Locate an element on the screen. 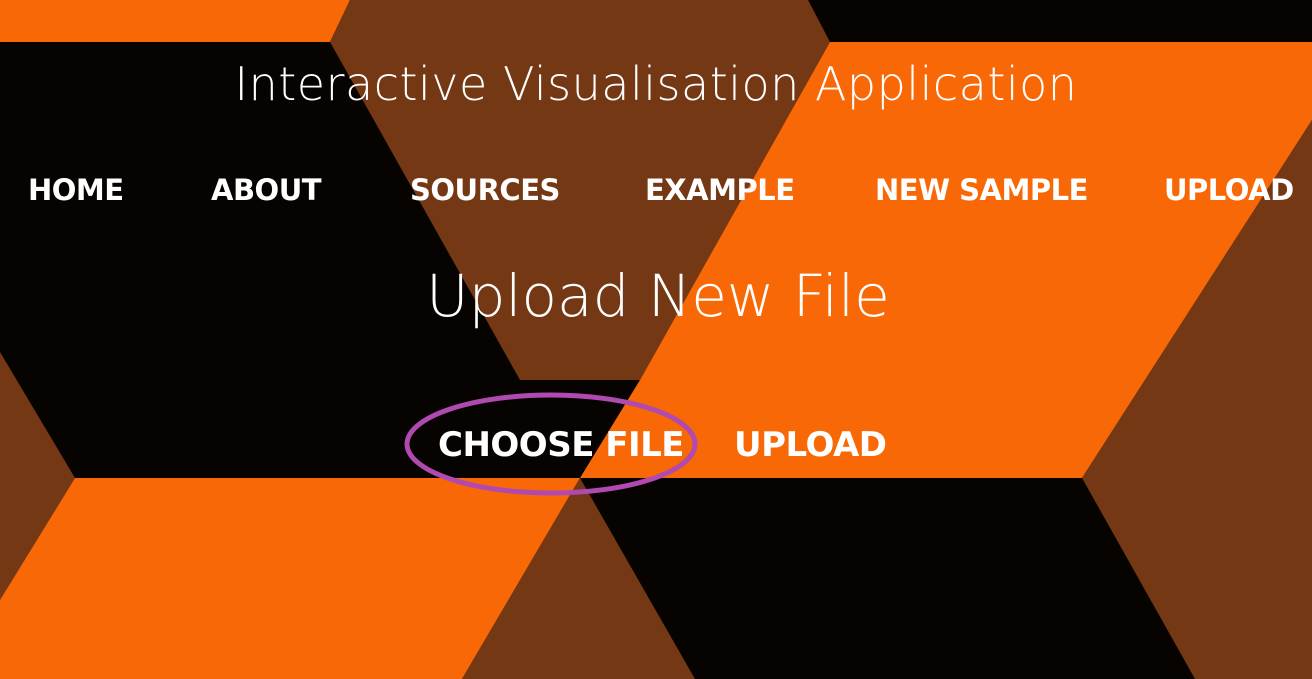 This screenshot has width=1312, height=679. nav-item-new-sample: NEW SAMPLE is located at coordinates (981, 190).